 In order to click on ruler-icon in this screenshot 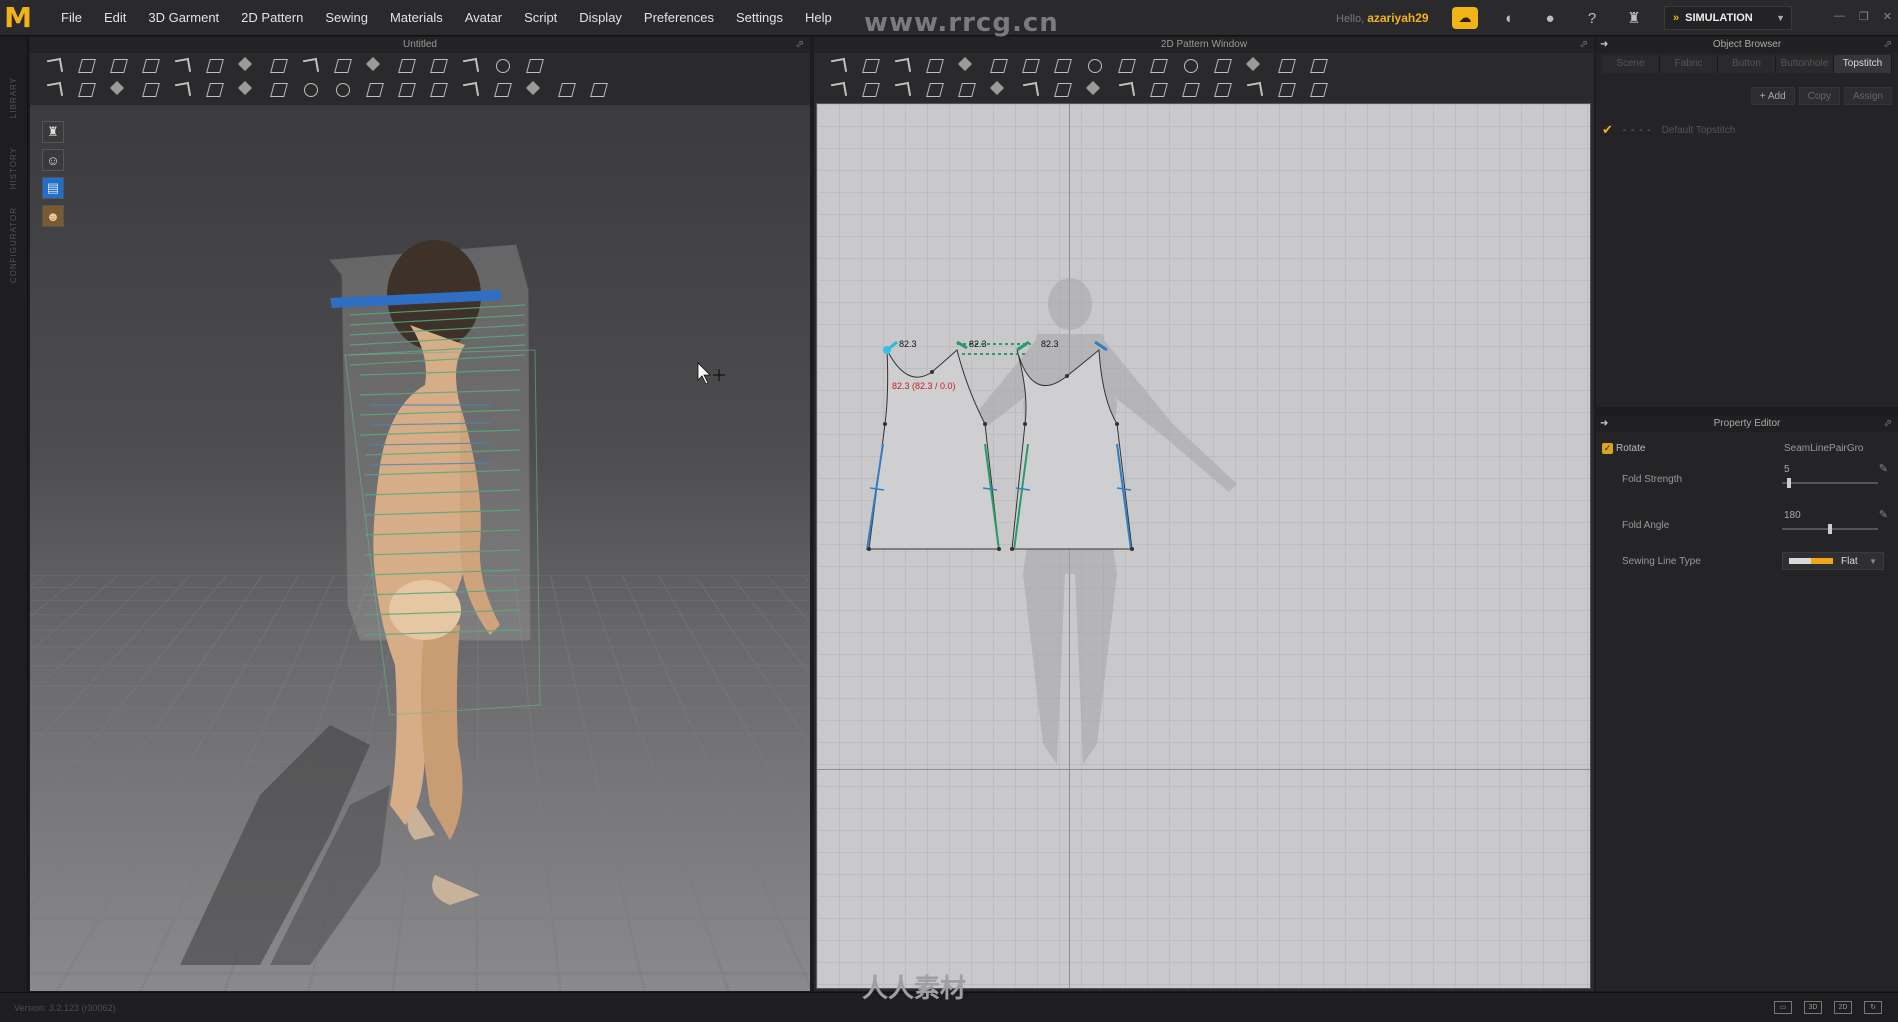, I will do `click(534, 65)`.